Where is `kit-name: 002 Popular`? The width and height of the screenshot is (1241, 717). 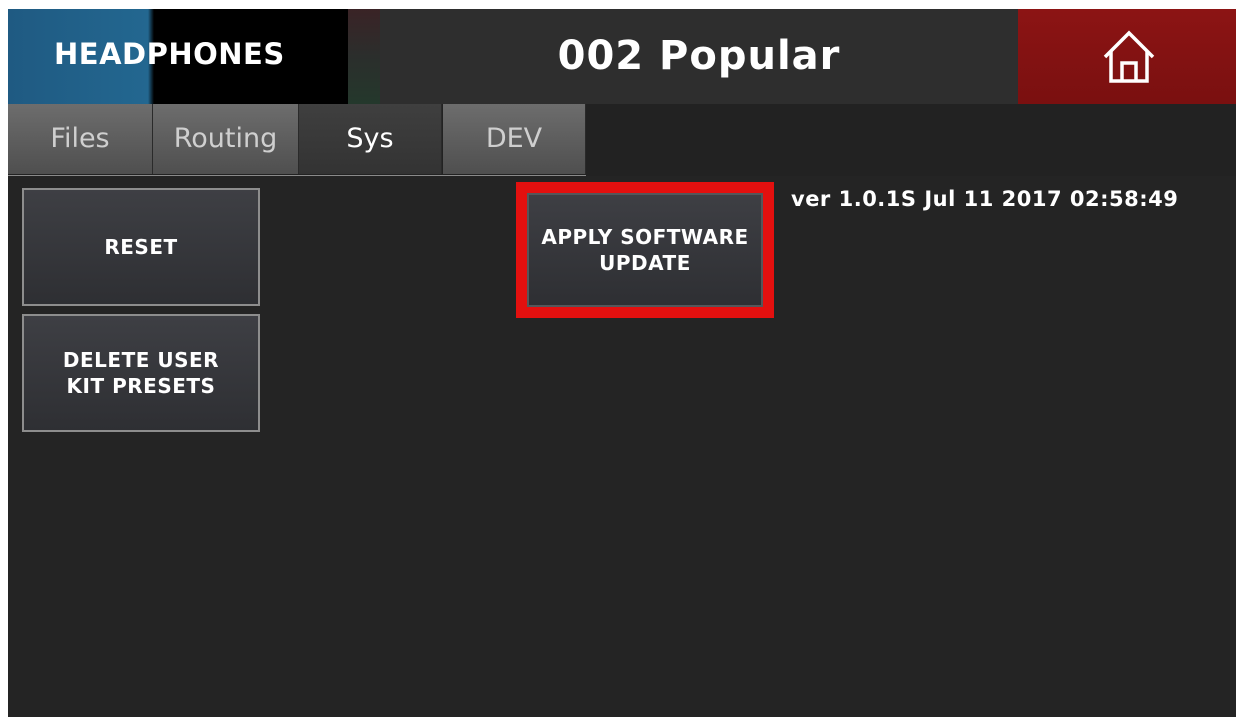 kit-name: 002 Popular is located at coordinates (699, 56).